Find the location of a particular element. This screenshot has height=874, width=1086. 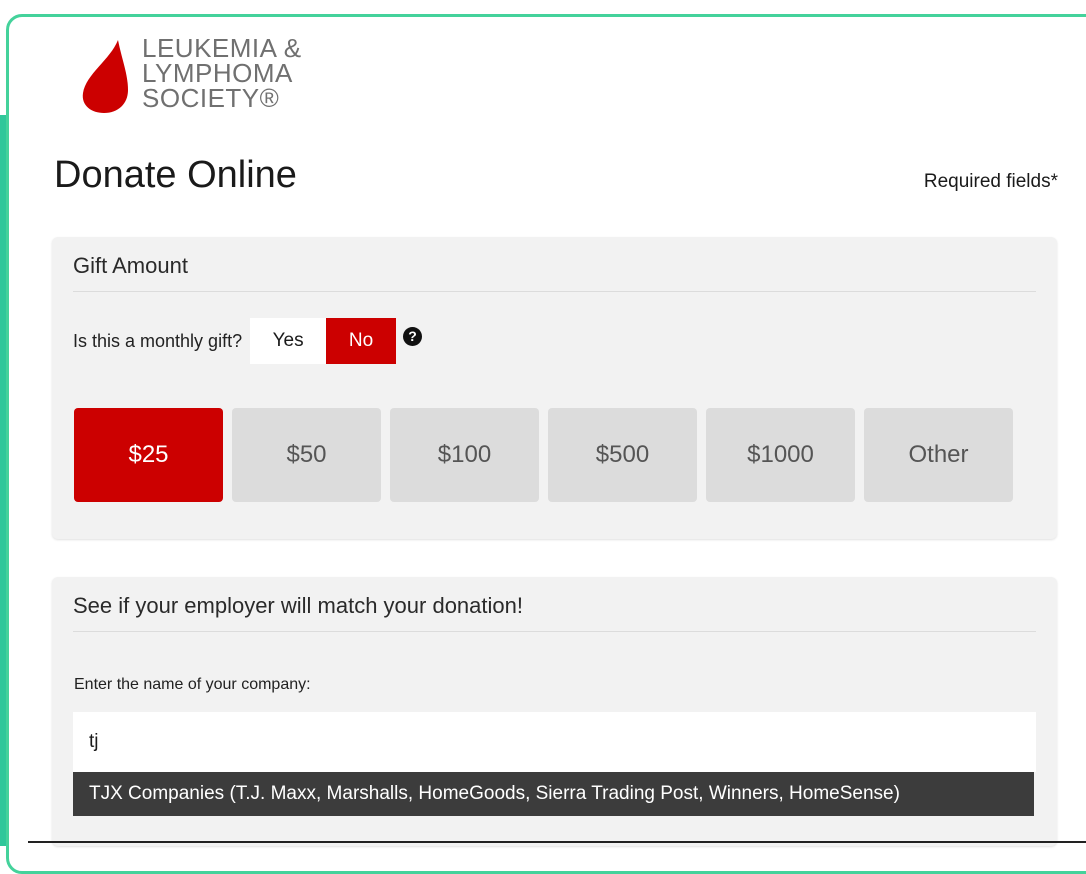

monthly-yes-button: Yes is located at coordinates (288, 341).